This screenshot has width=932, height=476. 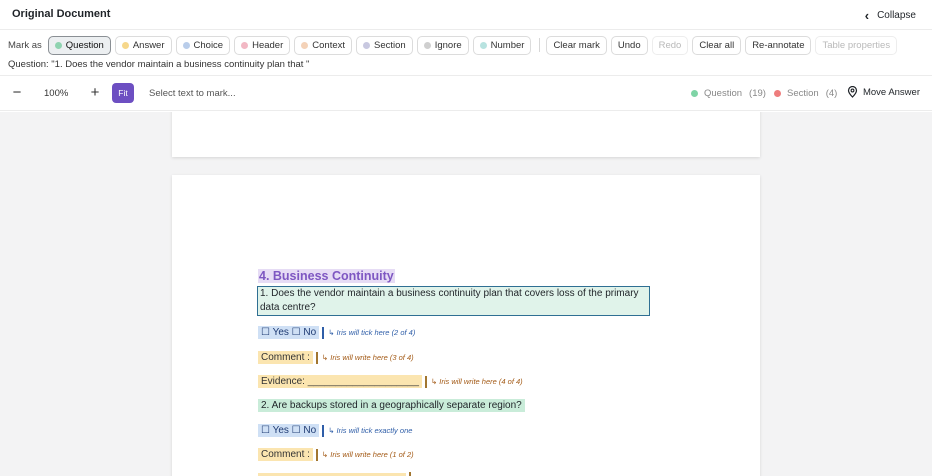 I want to click on panel-title: Original Document, so click(x=61, y=14).